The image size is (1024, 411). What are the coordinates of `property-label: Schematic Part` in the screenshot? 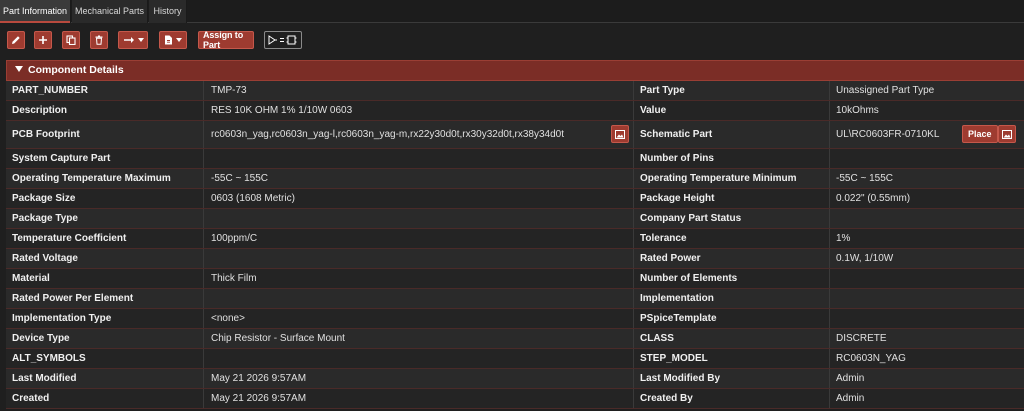 It's located at (732, 134).